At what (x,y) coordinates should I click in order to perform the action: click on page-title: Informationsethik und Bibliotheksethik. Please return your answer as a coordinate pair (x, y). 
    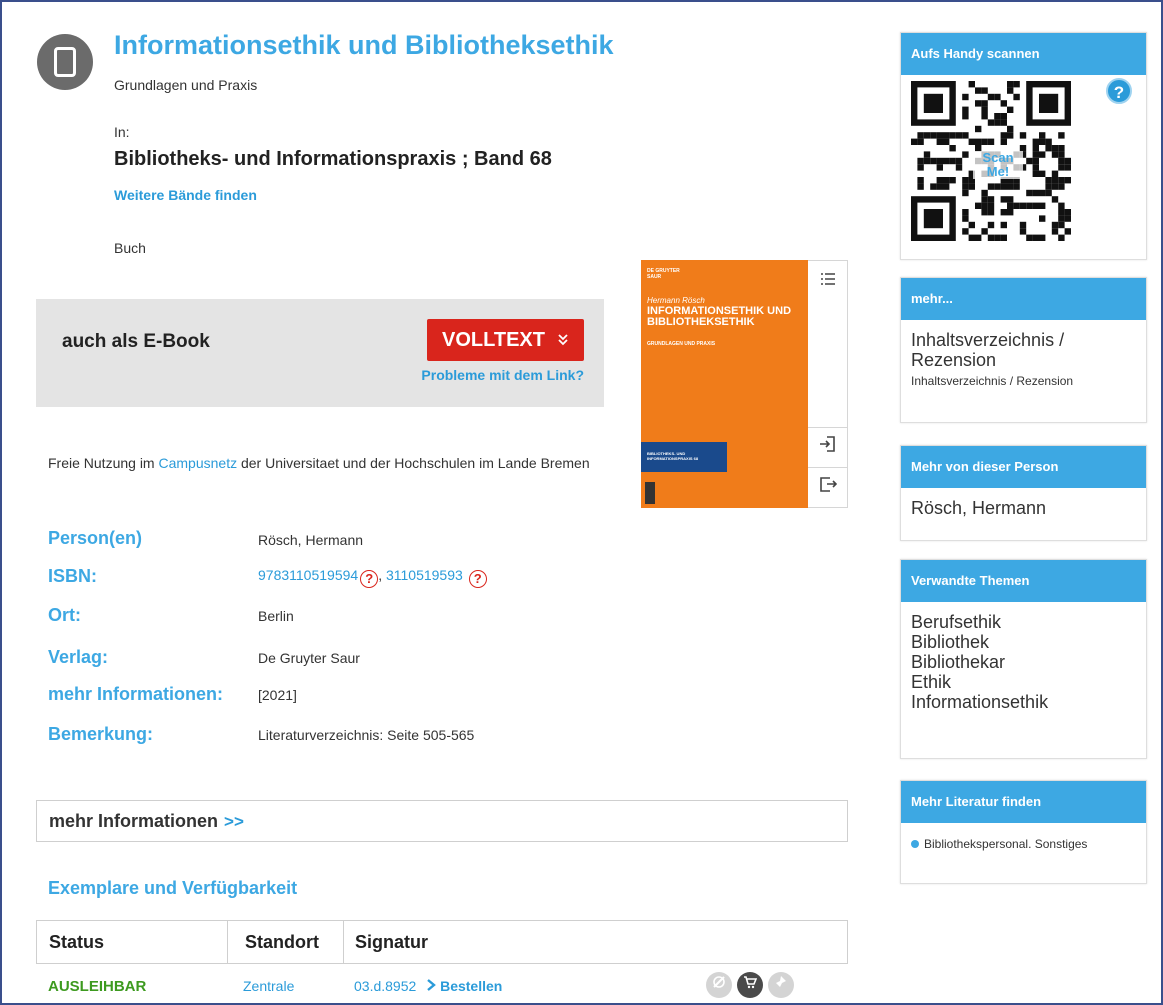
    Looking at the image, I should click on (364, 45).